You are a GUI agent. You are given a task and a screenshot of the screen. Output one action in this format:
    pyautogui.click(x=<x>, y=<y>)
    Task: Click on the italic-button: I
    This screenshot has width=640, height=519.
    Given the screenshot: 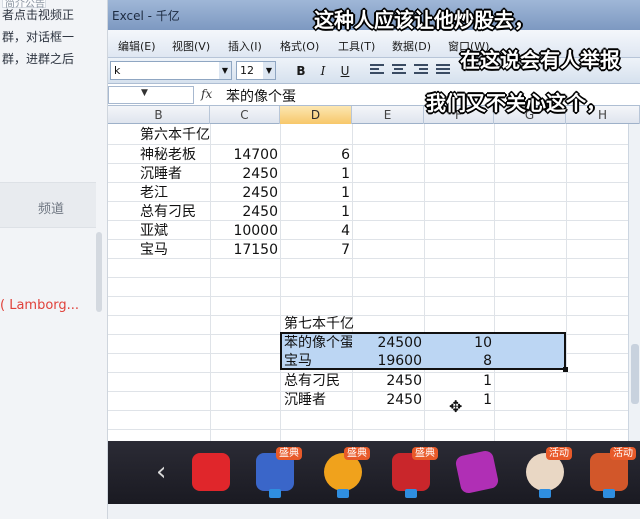 What is the action you would take?
    pyautogui.click(x=323, y=71)
    